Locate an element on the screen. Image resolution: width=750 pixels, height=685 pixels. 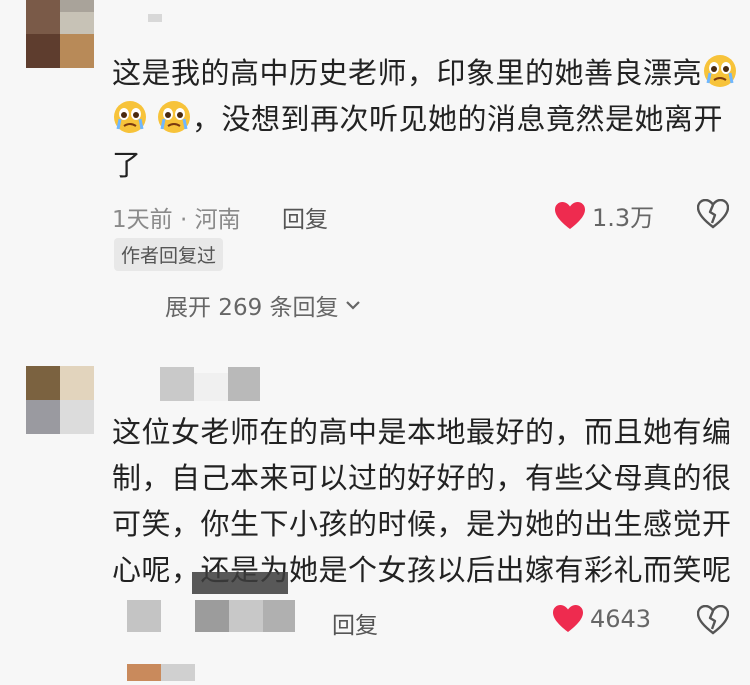
comment-line: 这是我的高中历史老师，印象里的她善良漂亮 is located at coordinates (427, 73).